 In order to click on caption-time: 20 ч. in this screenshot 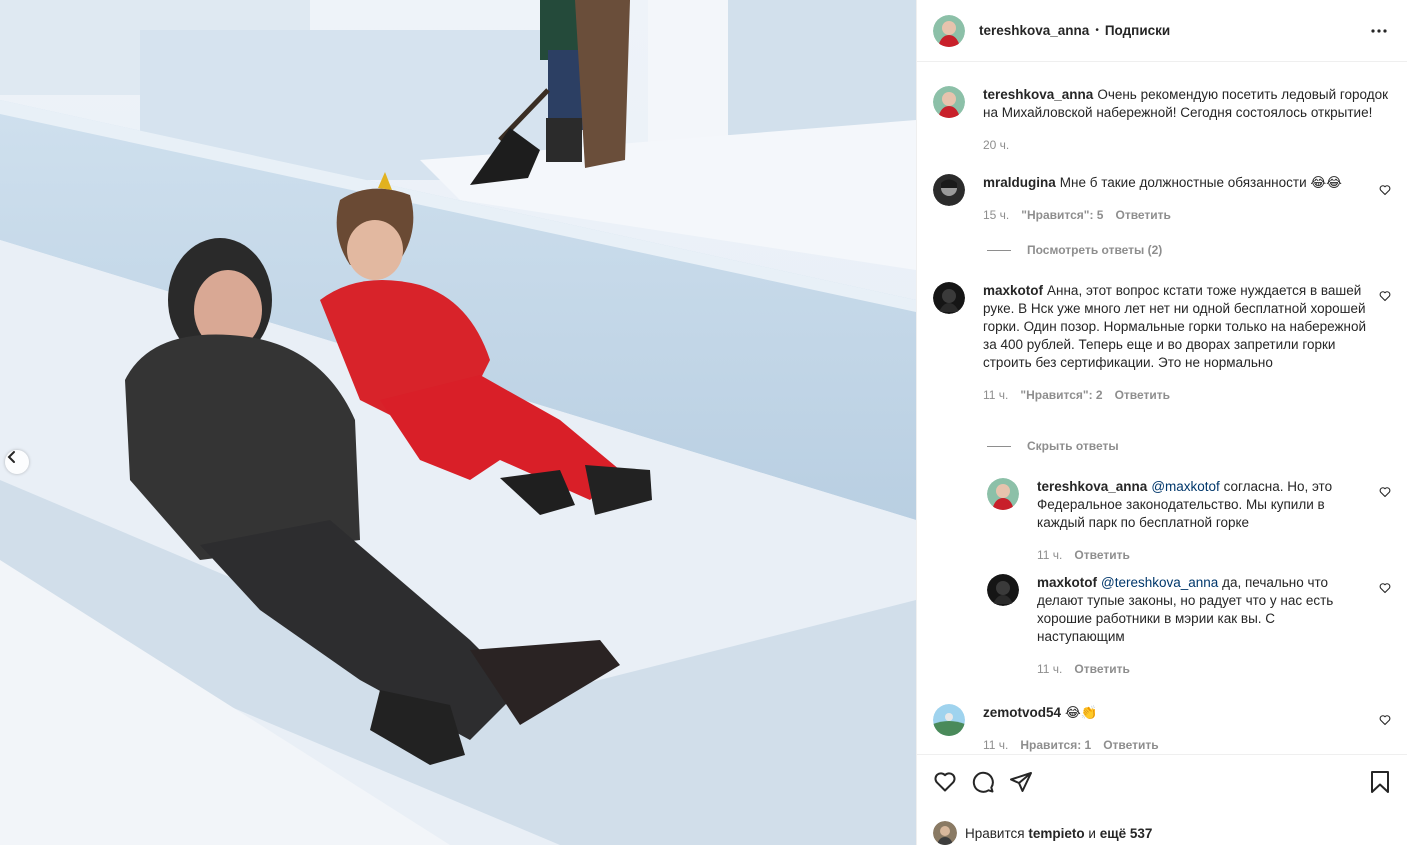, I will do `click(996, 145)`.